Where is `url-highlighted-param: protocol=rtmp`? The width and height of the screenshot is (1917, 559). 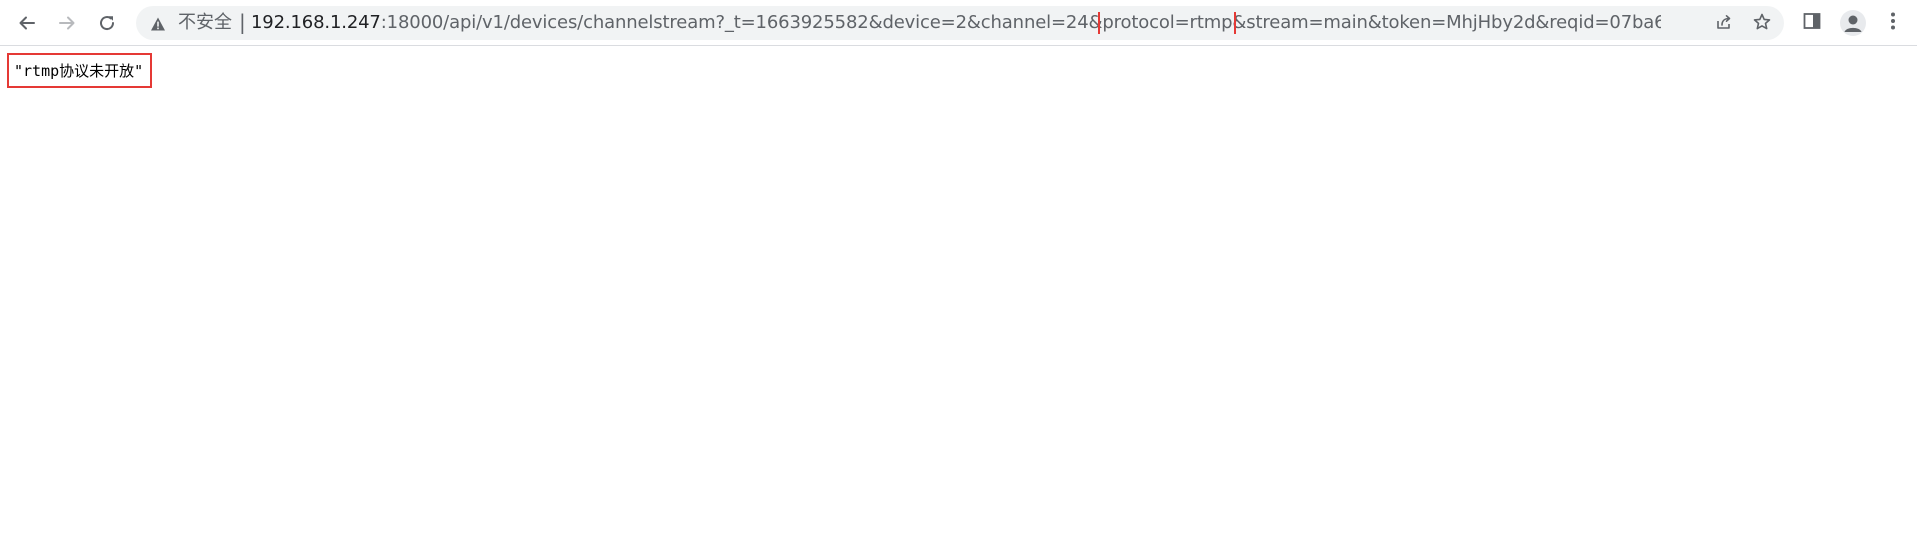
url-highlighted-param: protocol=rtmp is located at coordinates (1167, 23).